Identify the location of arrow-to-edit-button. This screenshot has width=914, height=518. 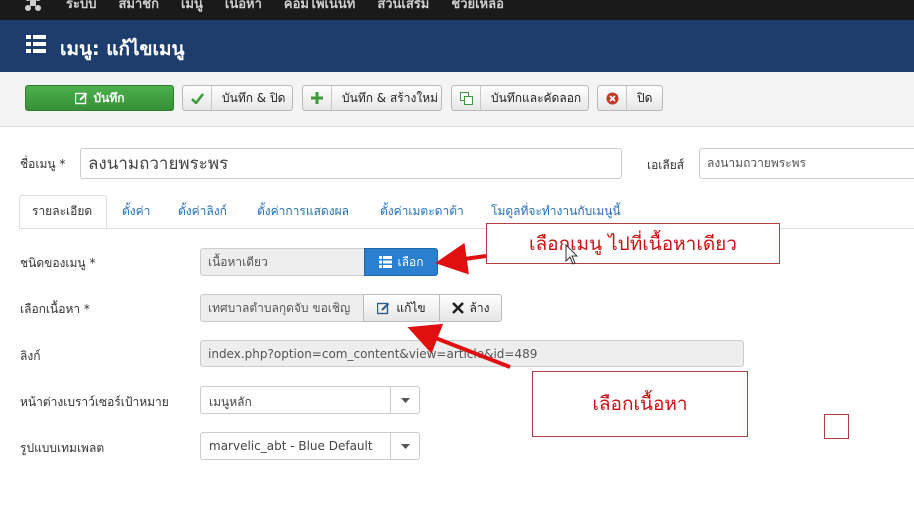
(459, 346).